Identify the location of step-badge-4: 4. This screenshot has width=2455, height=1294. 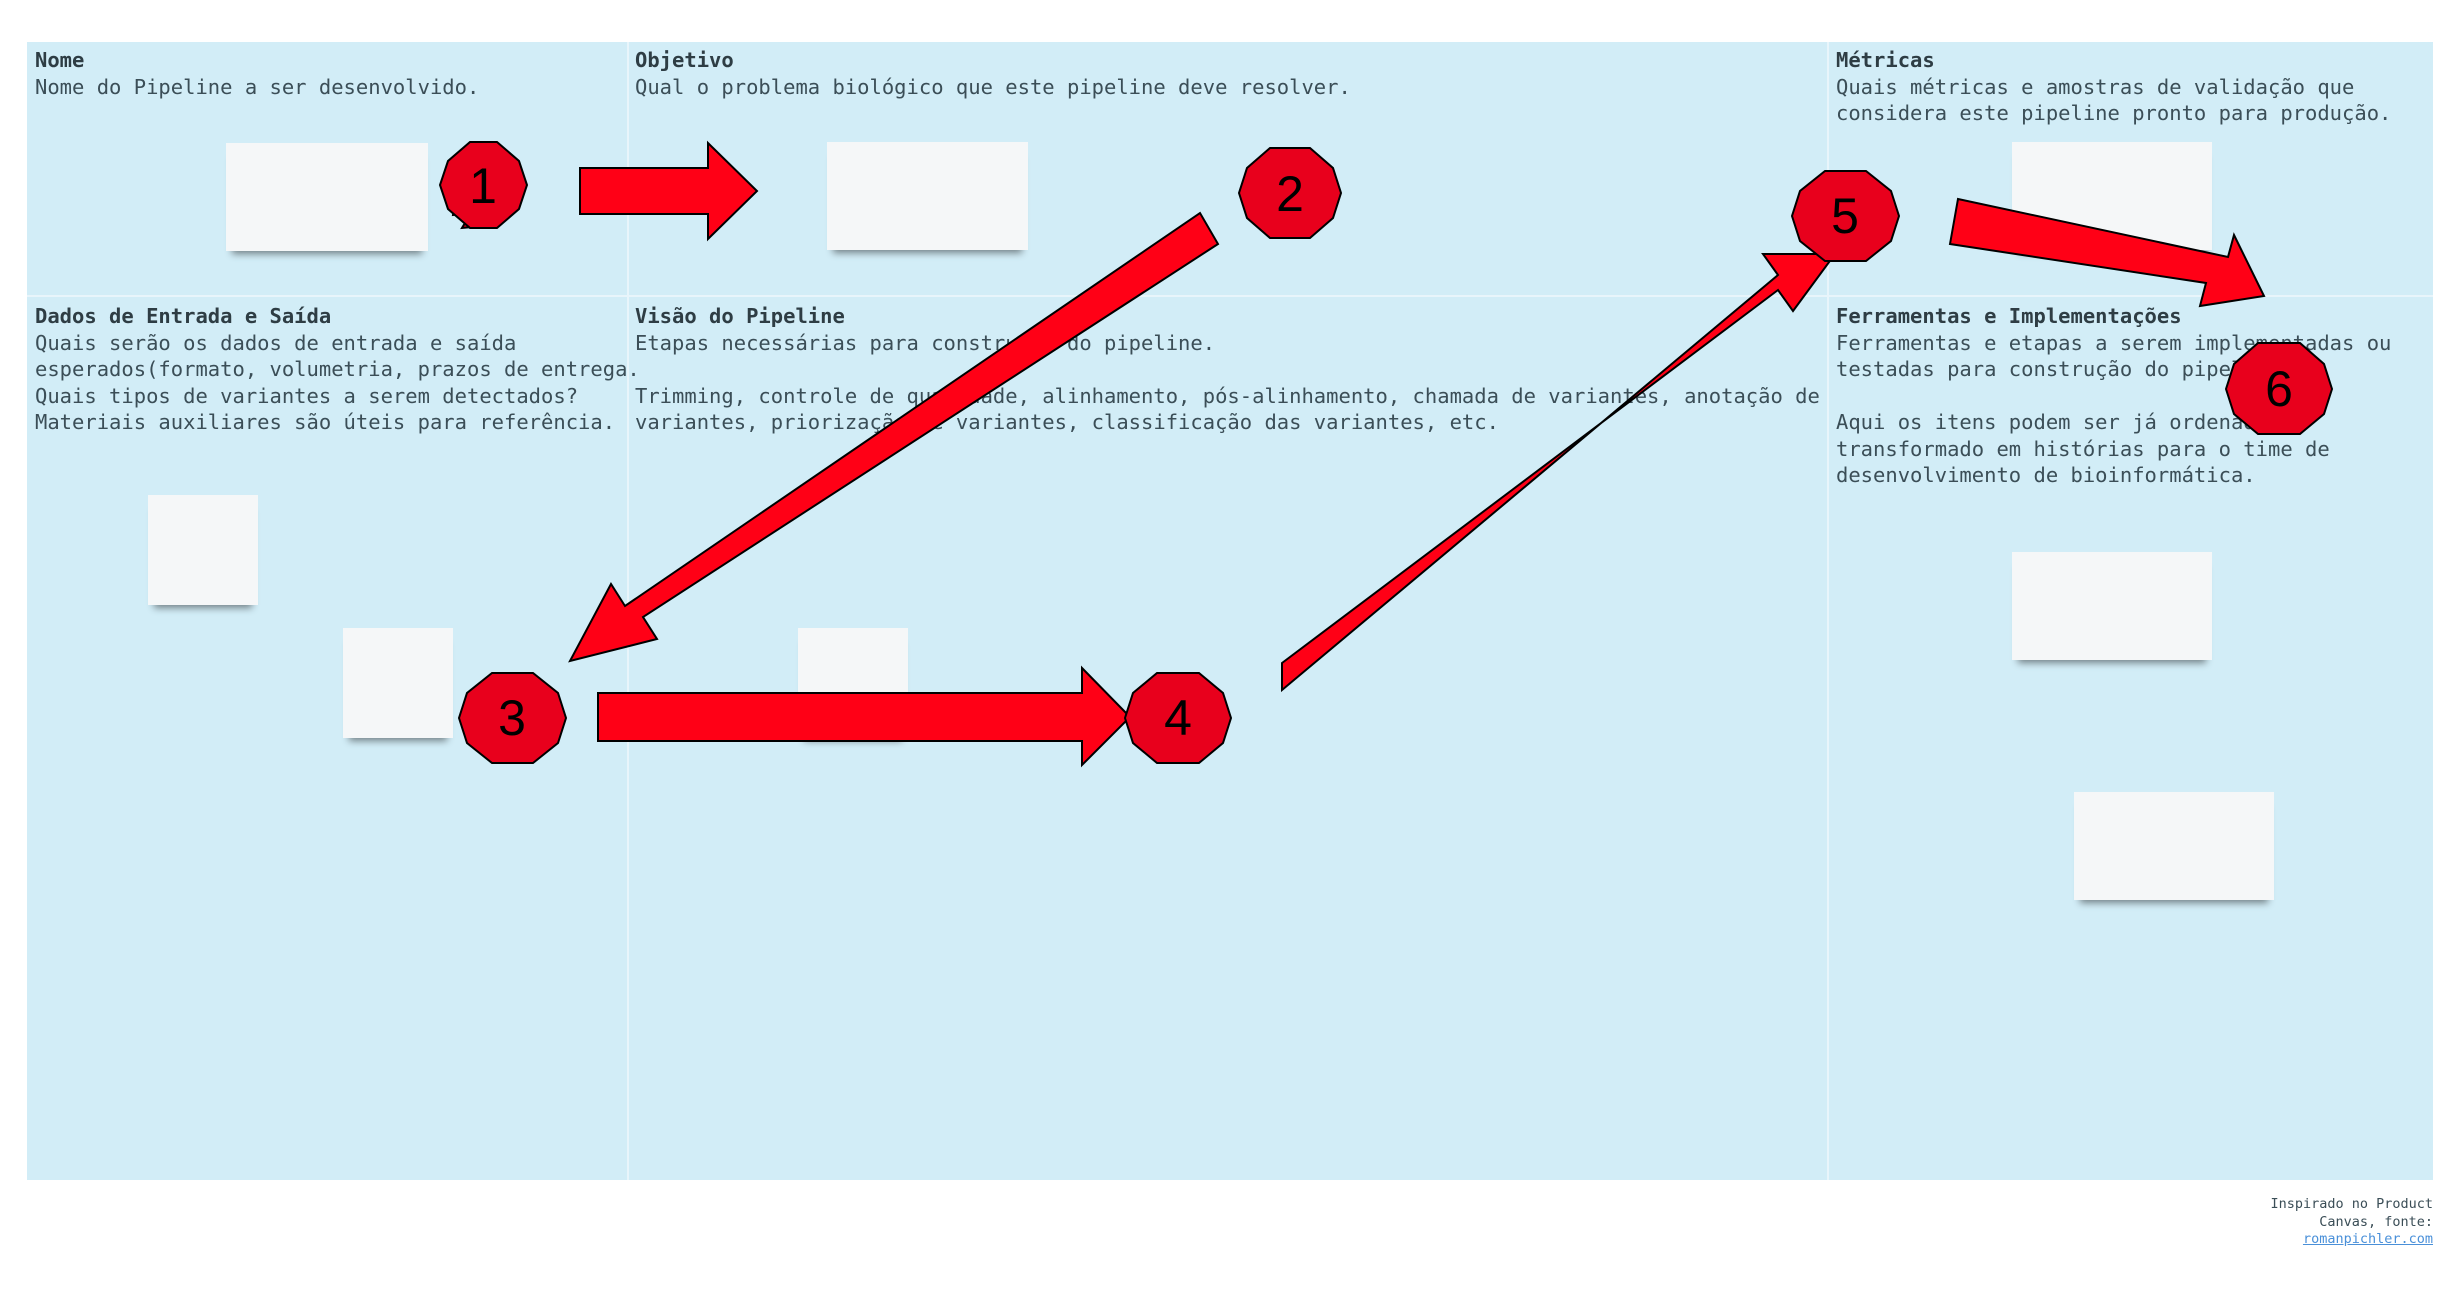
(1178, 718).